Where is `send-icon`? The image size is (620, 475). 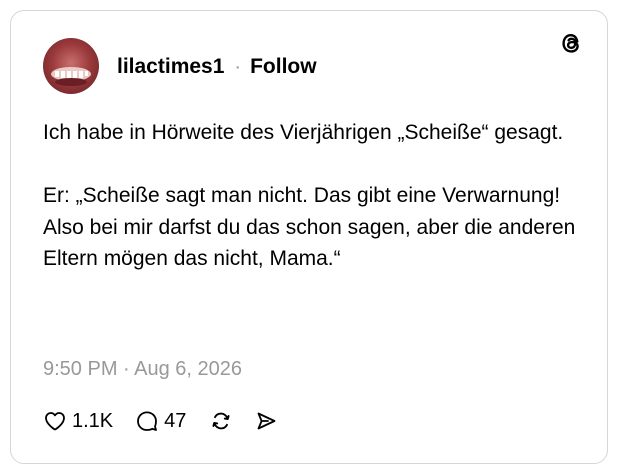
send-icon is located at coordinates (267, 421).